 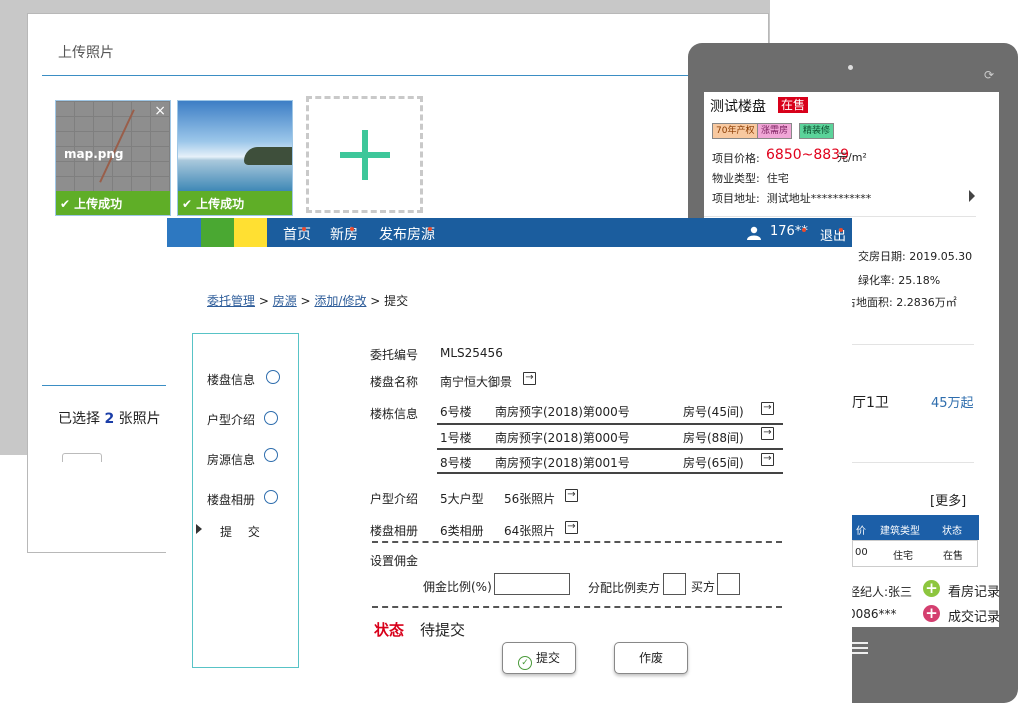 What do you see at coordinates (900, 531) in the screenshot?
I see `table-header-building-type: 建筑类型` at bounding box center [900, 531].